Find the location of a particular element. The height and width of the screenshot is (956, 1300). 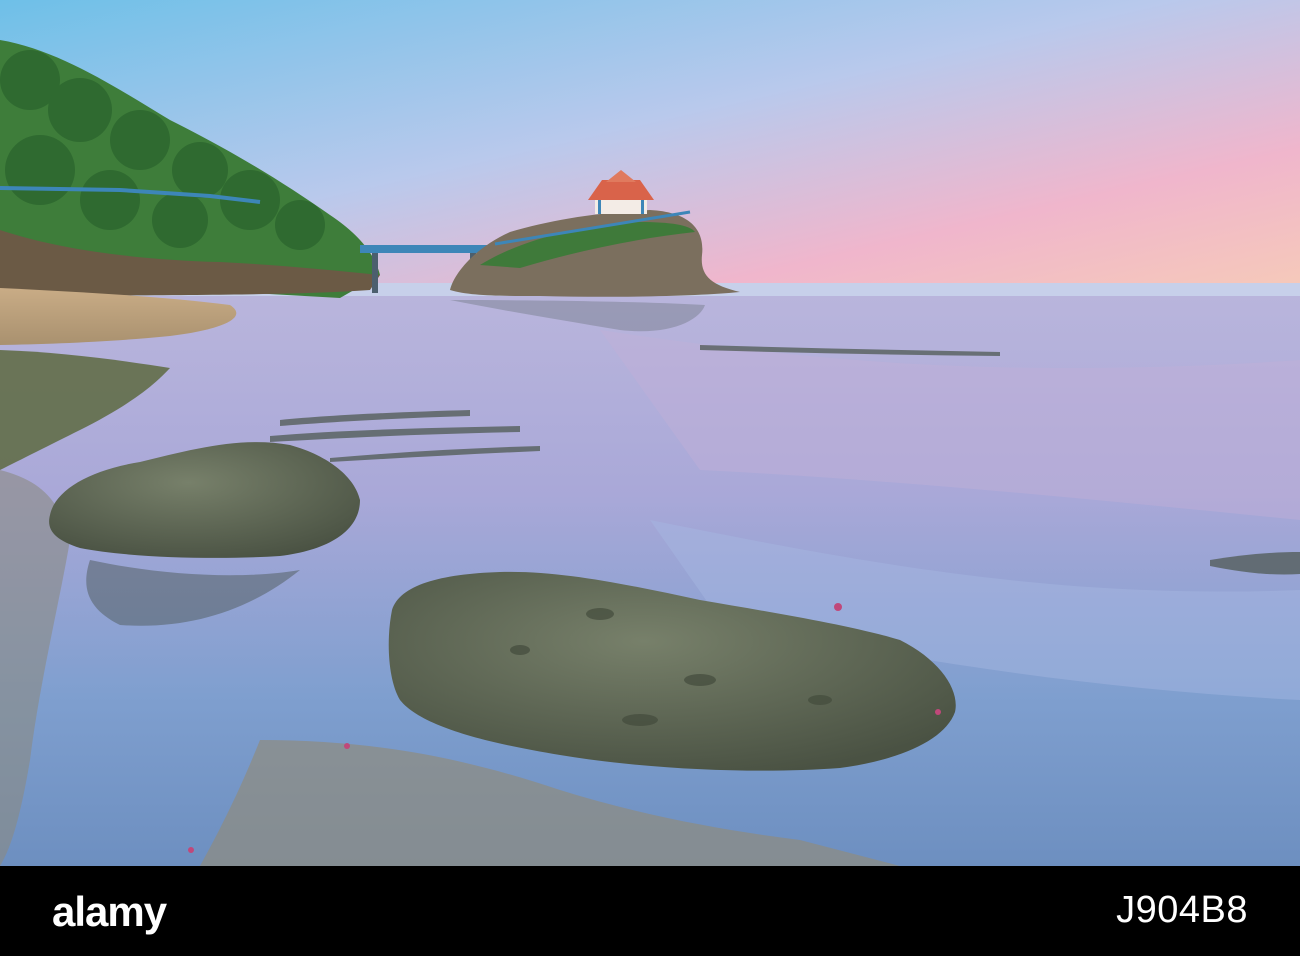

stock-footer-bar: alamy J904B8 is located at coordinates (650, 911).